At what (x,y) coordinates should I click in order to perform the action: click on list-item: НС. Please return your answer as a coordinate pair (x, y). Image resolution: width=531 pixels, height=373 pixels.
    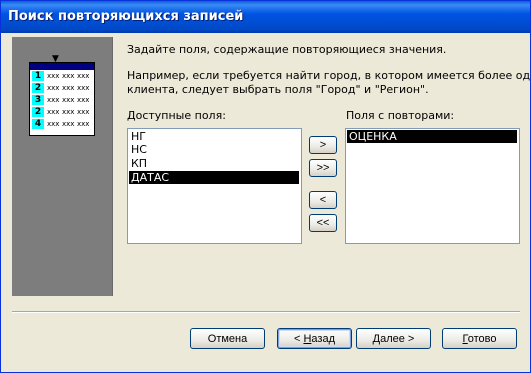
    Looking at the image, I should click on (214, 149).